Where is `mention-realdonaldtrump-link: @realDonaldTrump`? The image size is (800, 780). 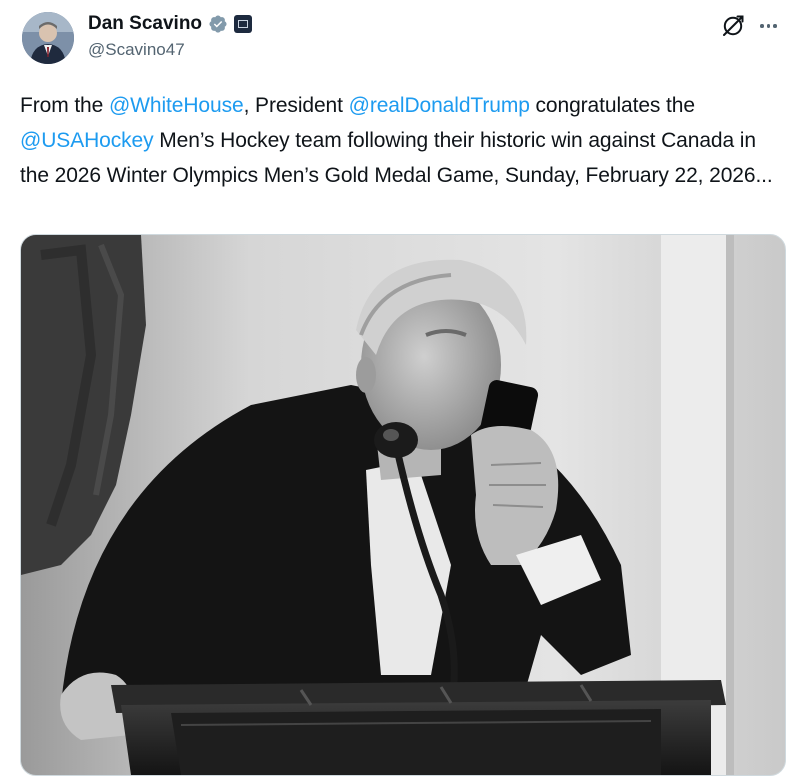 mention-realdonaldtrump-link: @realDonaldTrump is located at coordinates (439, 105).